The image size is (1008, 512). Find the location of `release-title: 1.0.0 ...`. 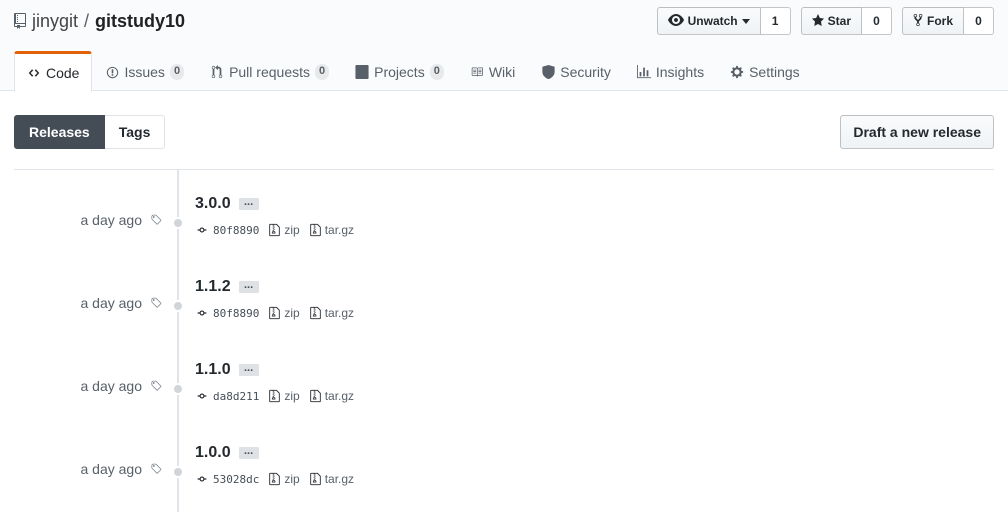

release-title: 1.0.0 ... is located at coordinates (227, 453).